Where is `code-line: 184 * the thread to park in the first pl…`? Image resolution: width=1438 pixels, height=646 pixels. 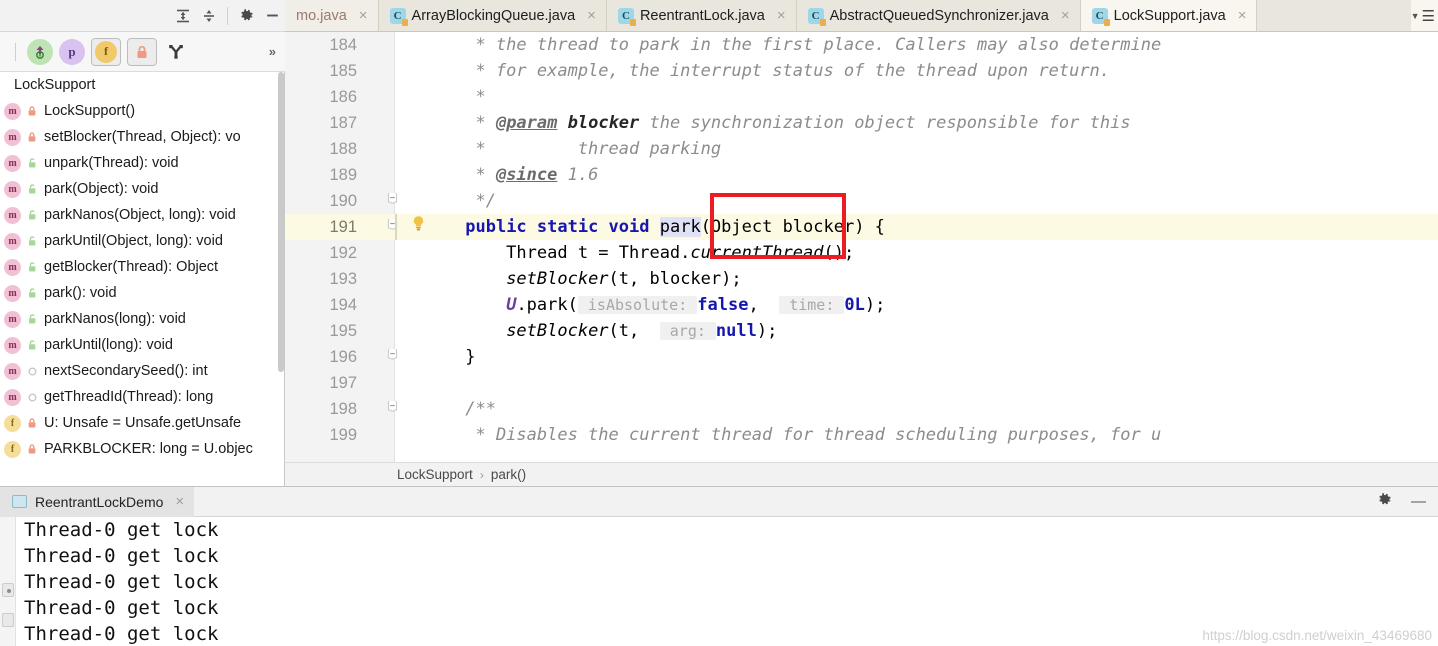
code-line: 184 * the thread to park in the first pl… is located at coordinates (861, 45).